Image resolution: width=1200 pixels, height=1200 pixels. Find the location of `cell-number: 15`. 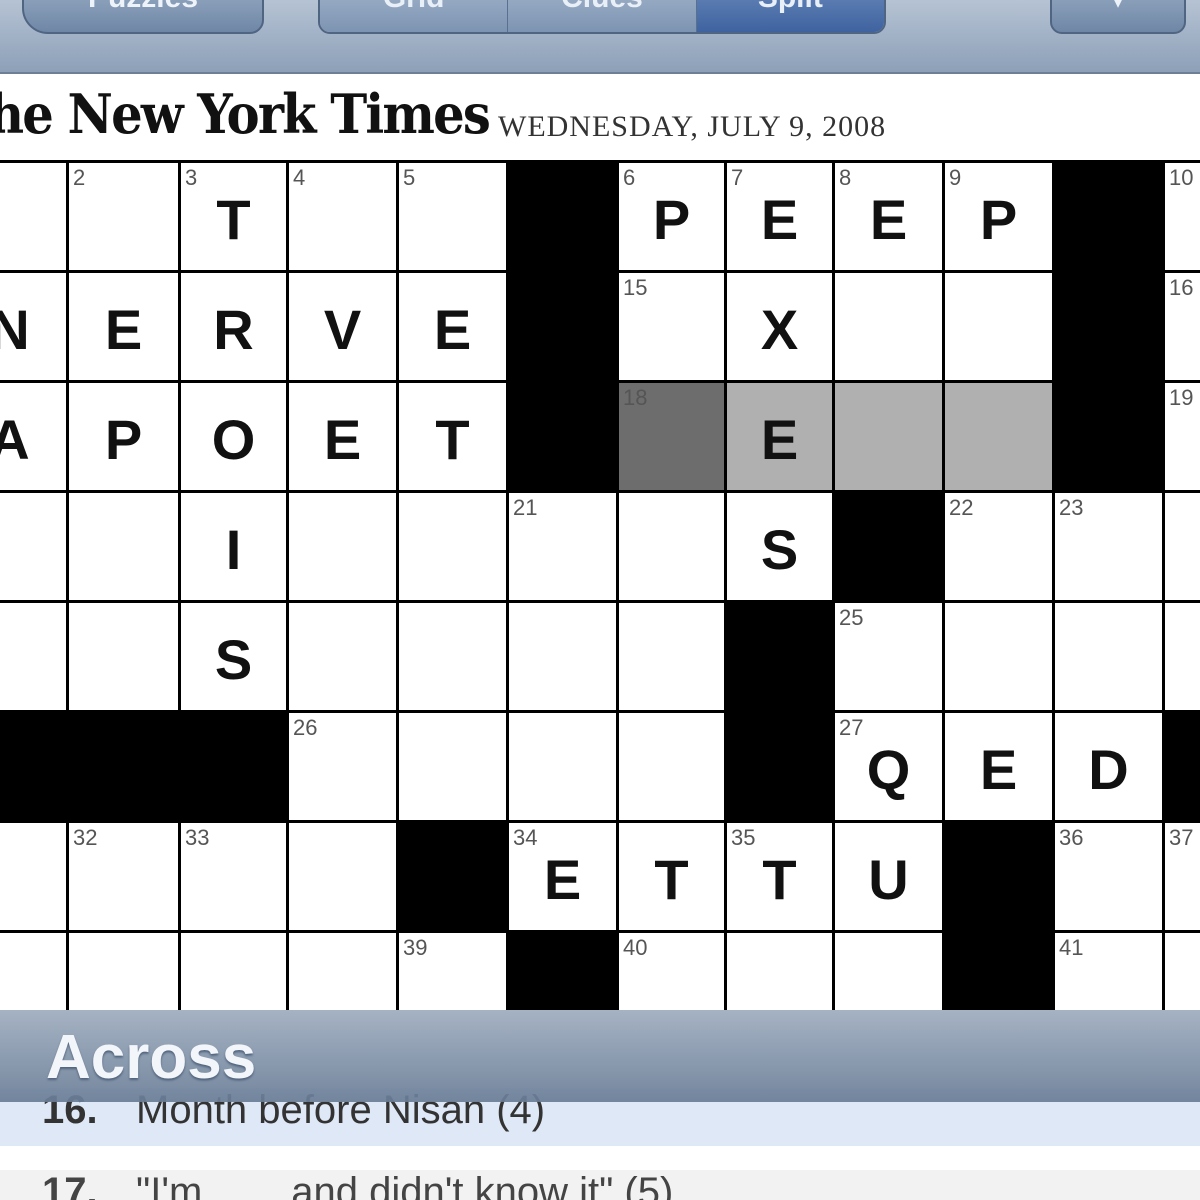

cell-number: 15 is located at coordinates (635, 287).